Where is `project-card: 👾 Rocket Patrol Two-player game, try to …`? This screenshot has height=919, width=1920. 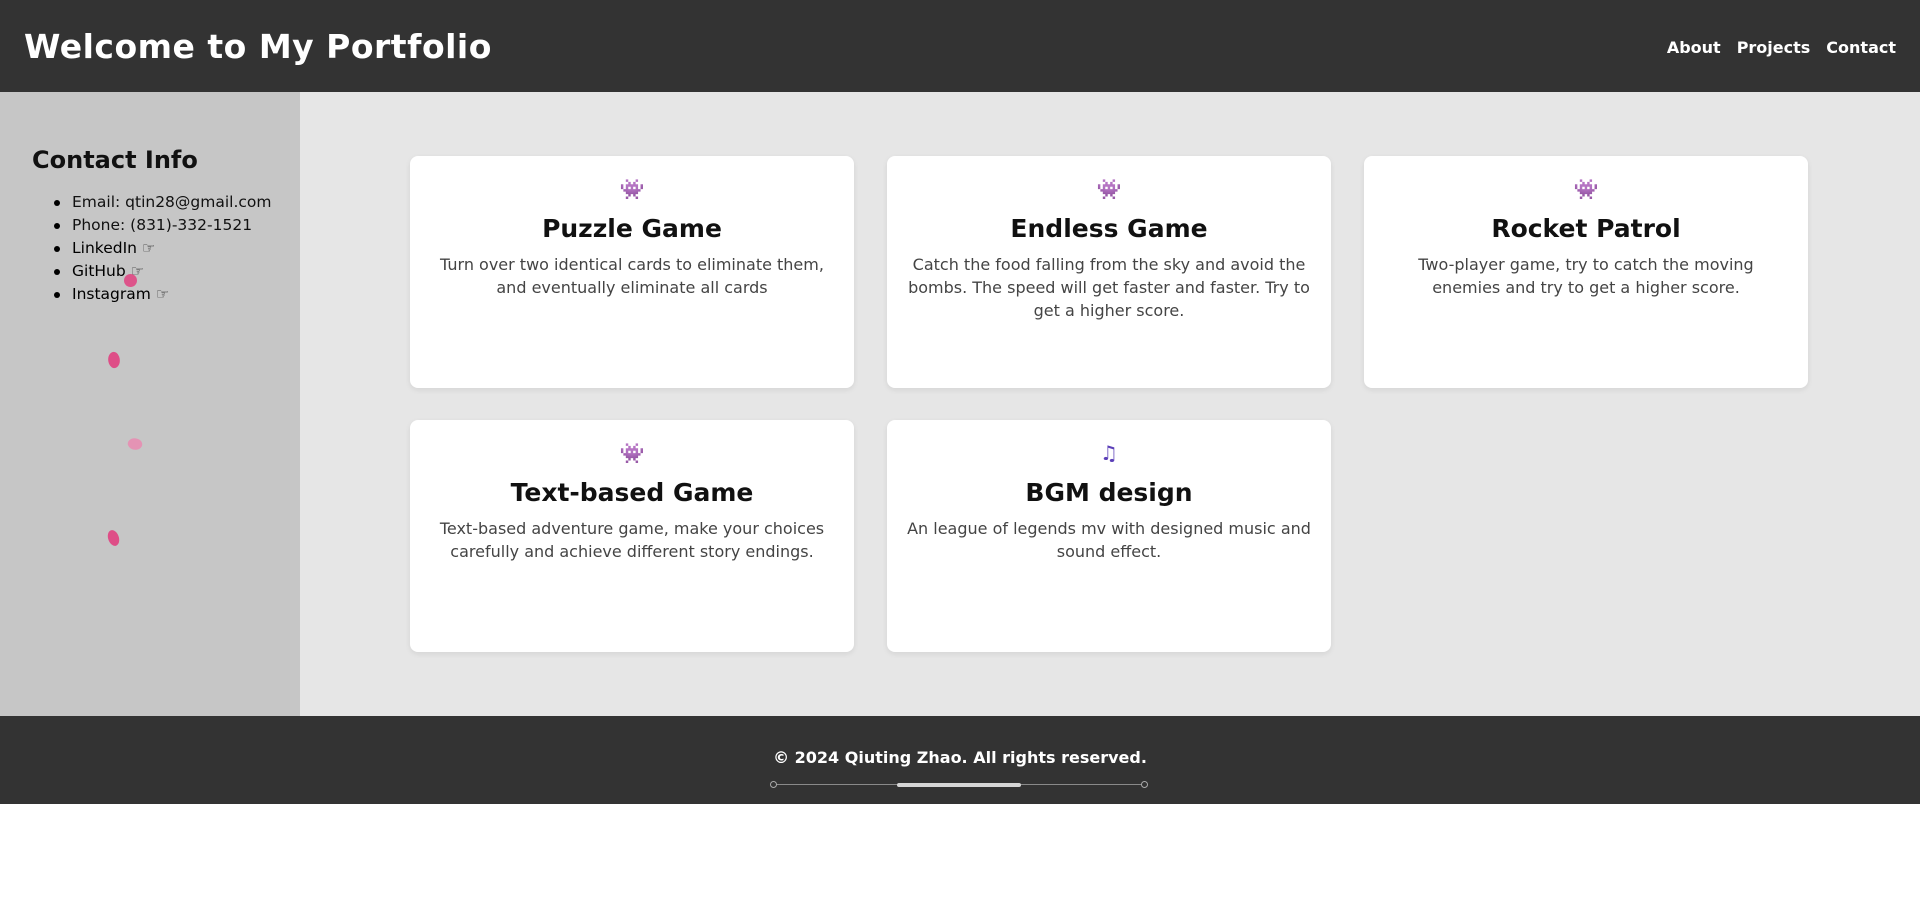 project-card: 👾 Rocket Patrol Two-player game, try to … is located at coordinates (1586, 272).